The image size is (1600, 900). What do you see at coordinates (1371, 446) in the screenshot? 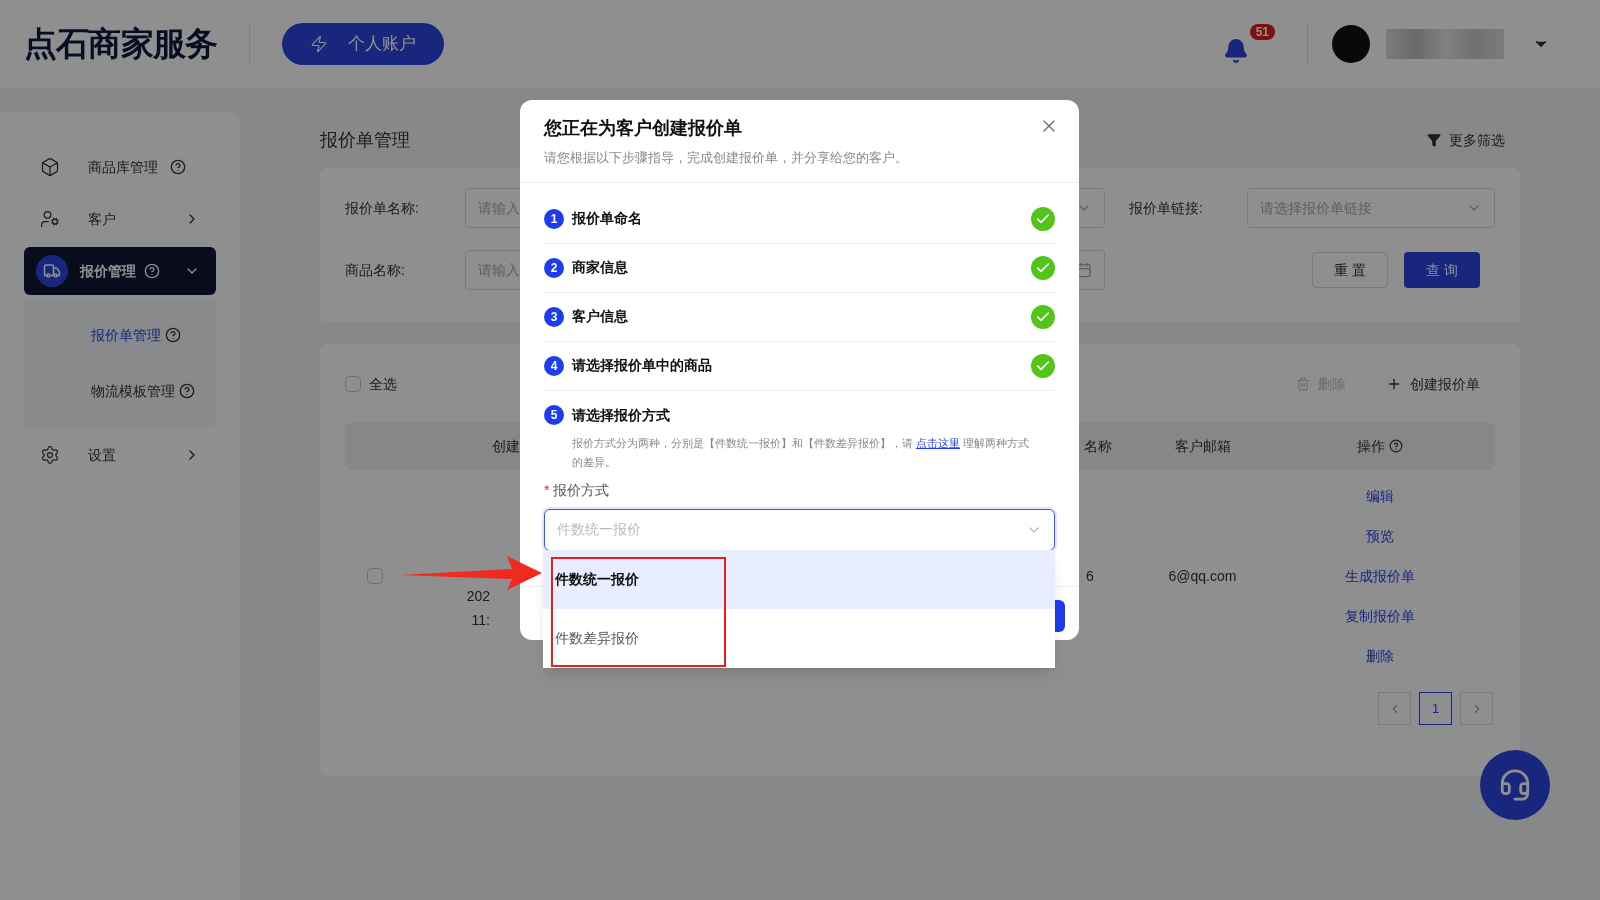
I see `column-header: 操作` at bounding box center [1371, 446].